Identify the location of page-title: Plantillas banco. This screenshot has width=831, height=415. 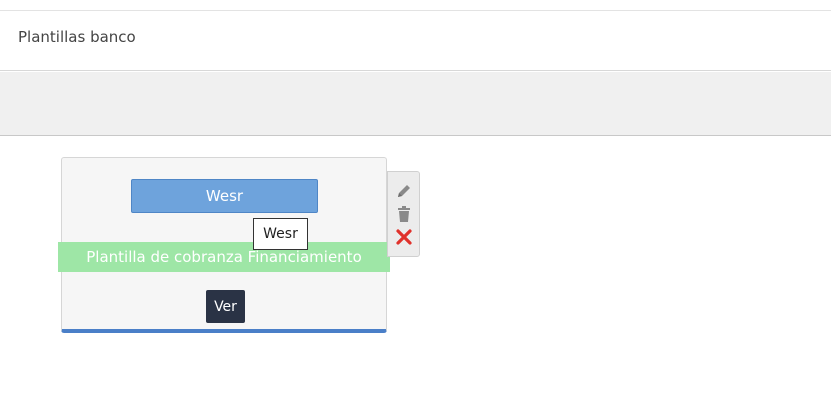
(77, 37).